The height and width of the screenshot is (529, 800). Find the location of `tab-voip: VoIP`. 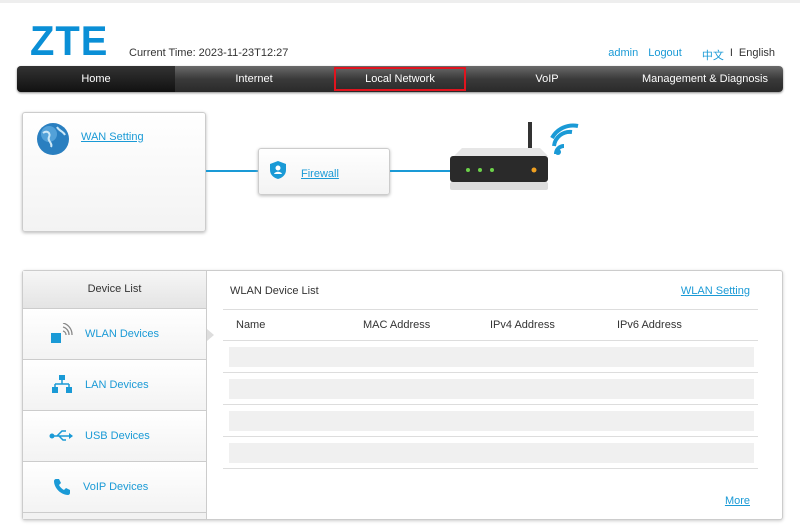

tab-voip: VoIP is located at coordinates (547, 79).